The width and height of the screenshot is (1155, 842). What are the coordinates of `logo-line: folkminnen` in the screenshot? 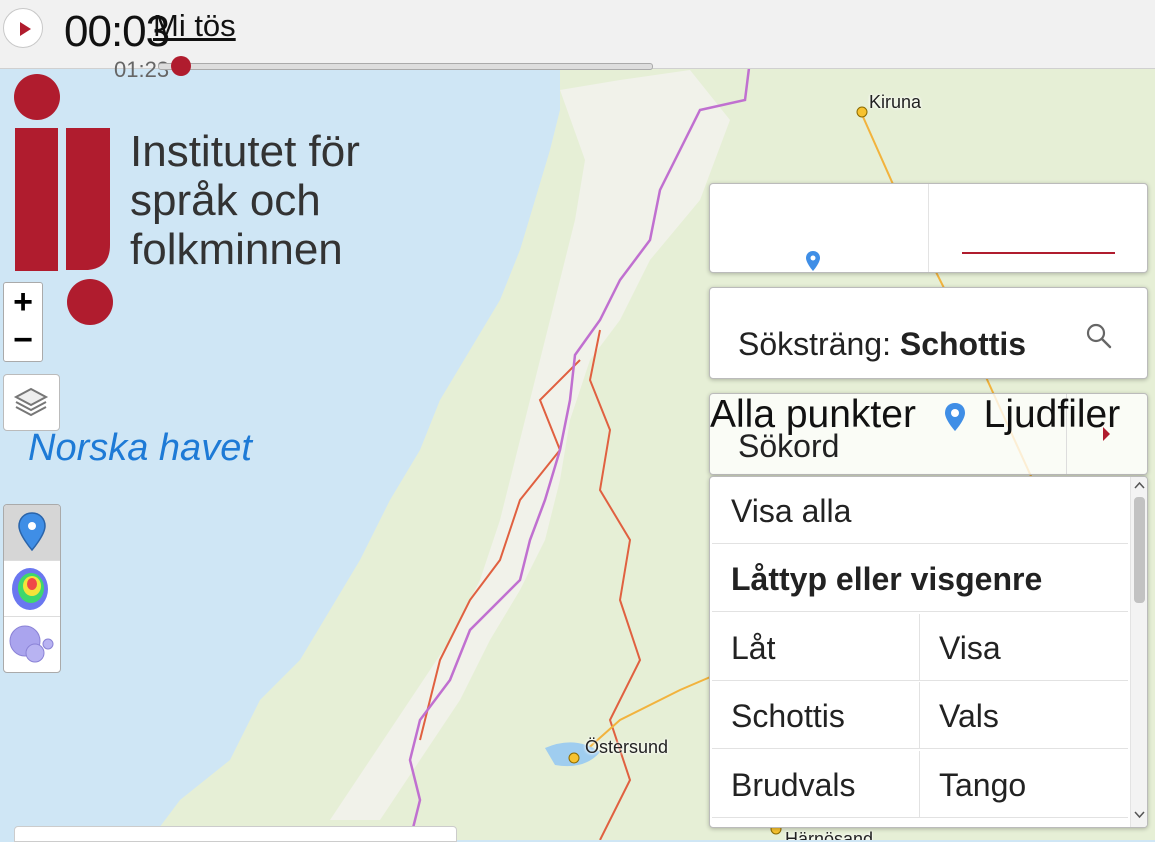 It's located at (236, 249).